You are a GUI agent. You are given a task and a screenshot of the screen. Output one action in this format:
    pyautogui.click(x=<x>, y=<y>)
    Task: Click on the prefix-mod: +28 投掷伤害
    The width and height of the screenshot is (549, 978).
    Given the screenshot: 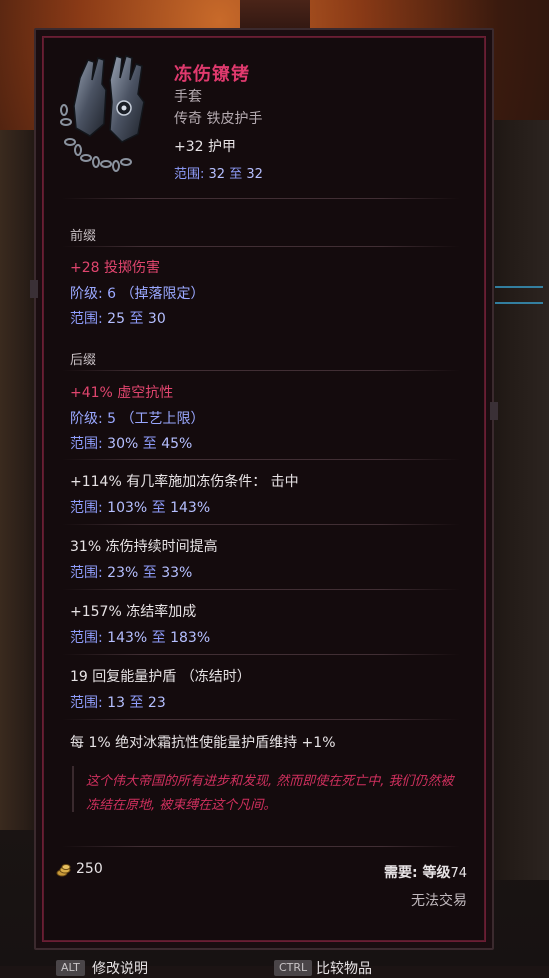 What is the action you would take?
    pyautogui.click(x=115, y=268)
    